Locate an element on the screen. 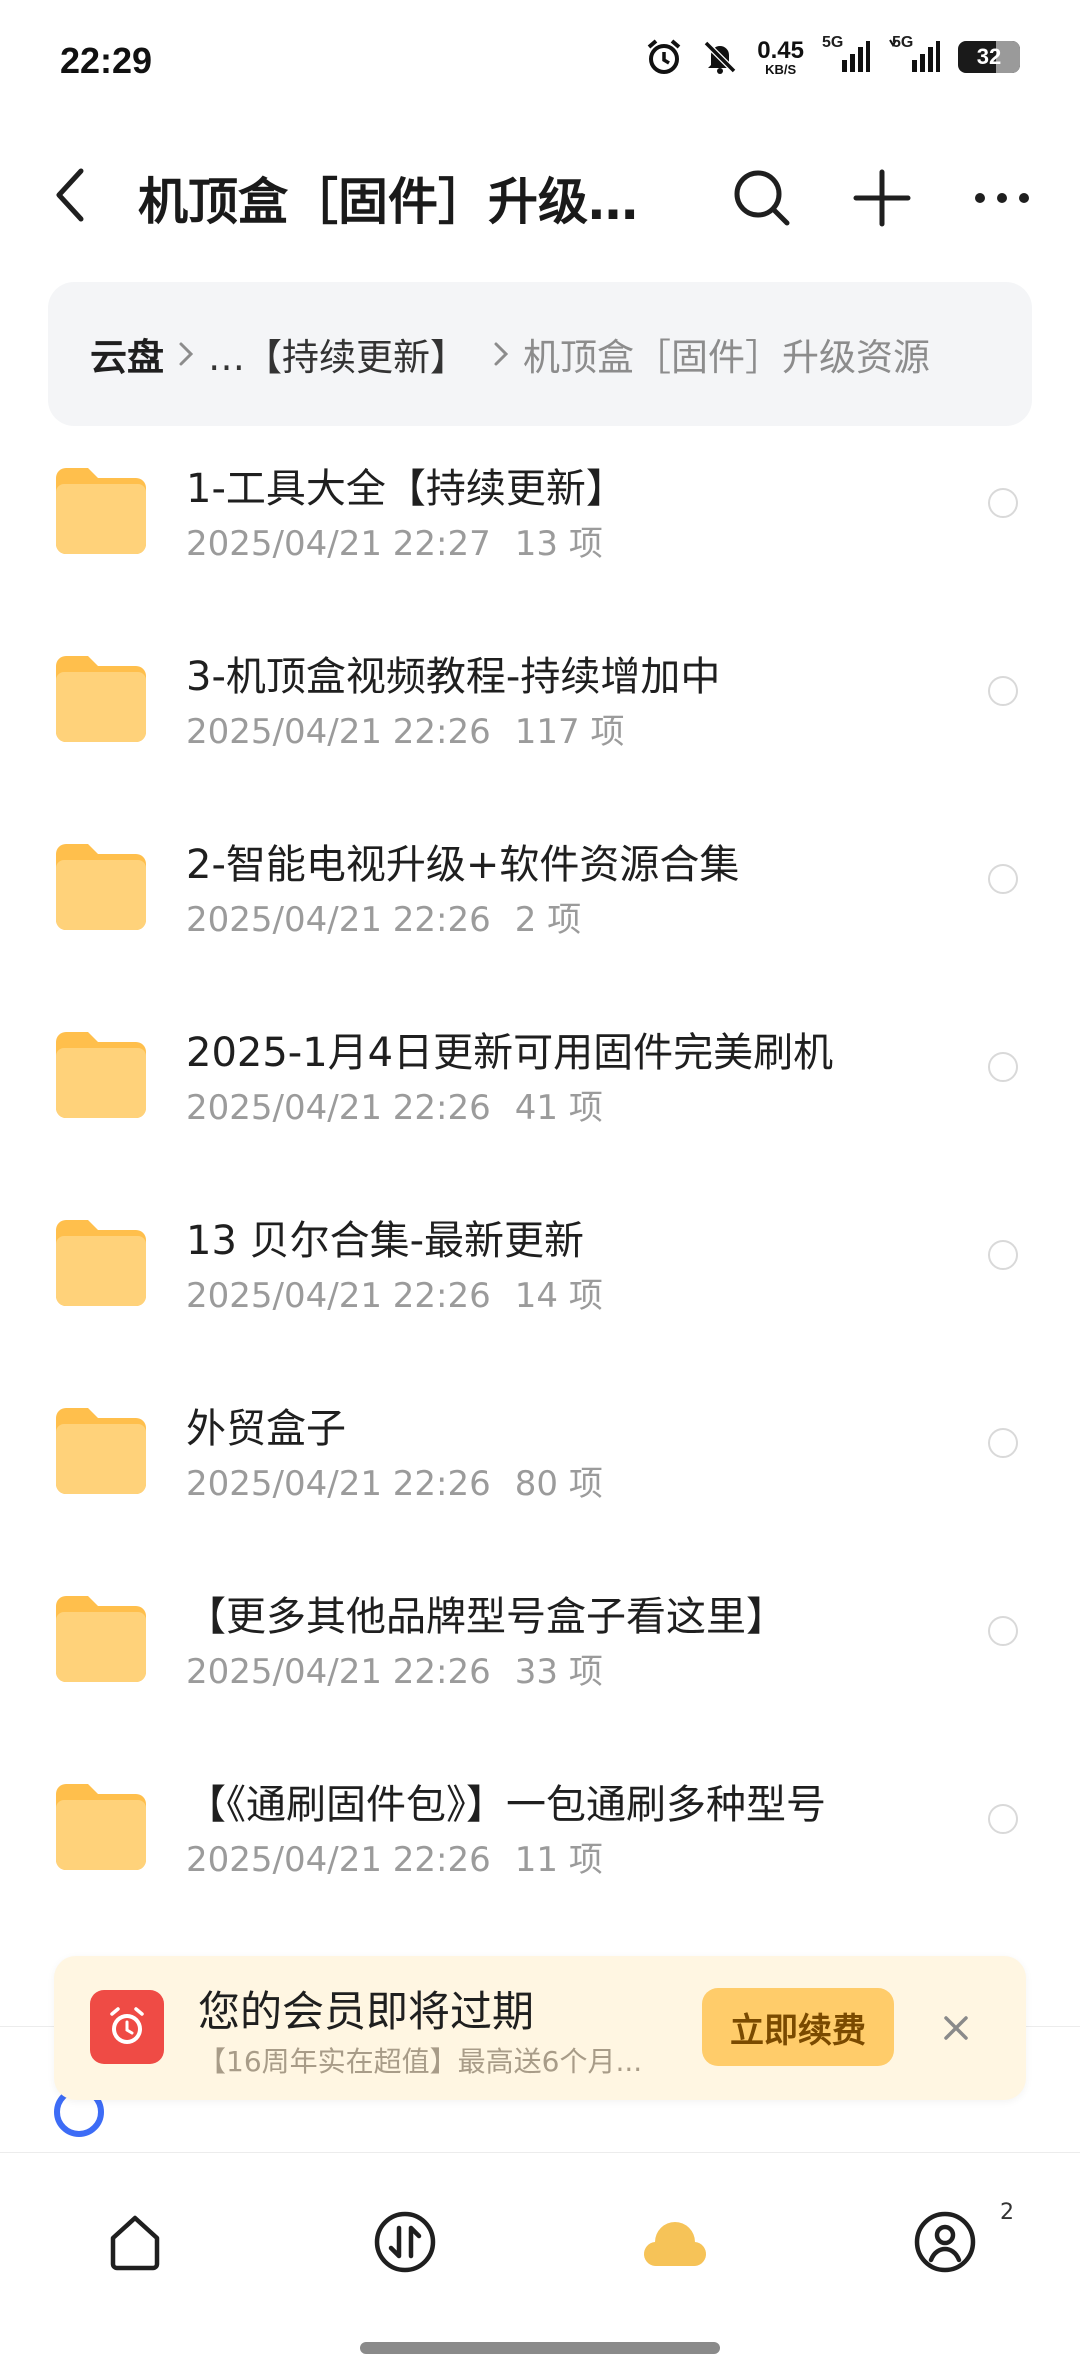 This screenshot has height=2376, width=1080. file-name: 13 贝尔合集-最新更新 is located at coordinates (385, 1241).